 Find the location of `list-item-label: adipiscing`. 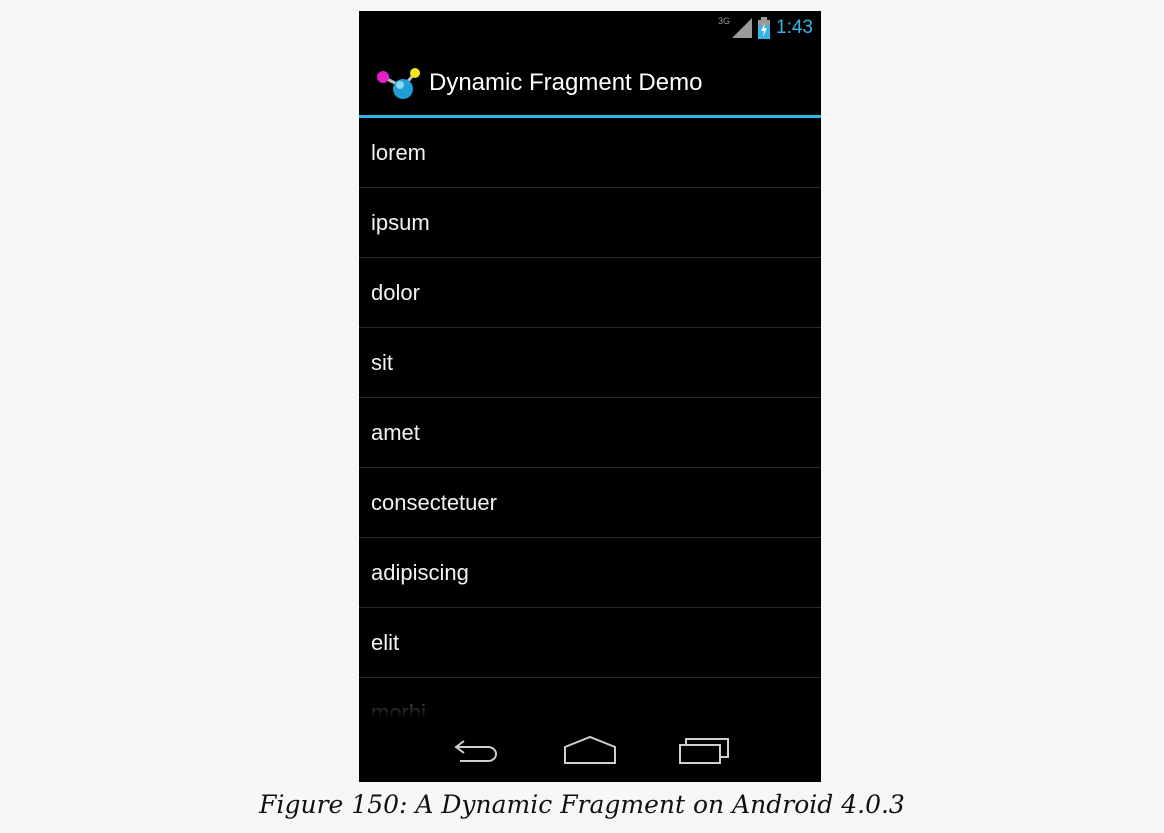

list-item-label: adipiscing is located at coordinates (420, 572).